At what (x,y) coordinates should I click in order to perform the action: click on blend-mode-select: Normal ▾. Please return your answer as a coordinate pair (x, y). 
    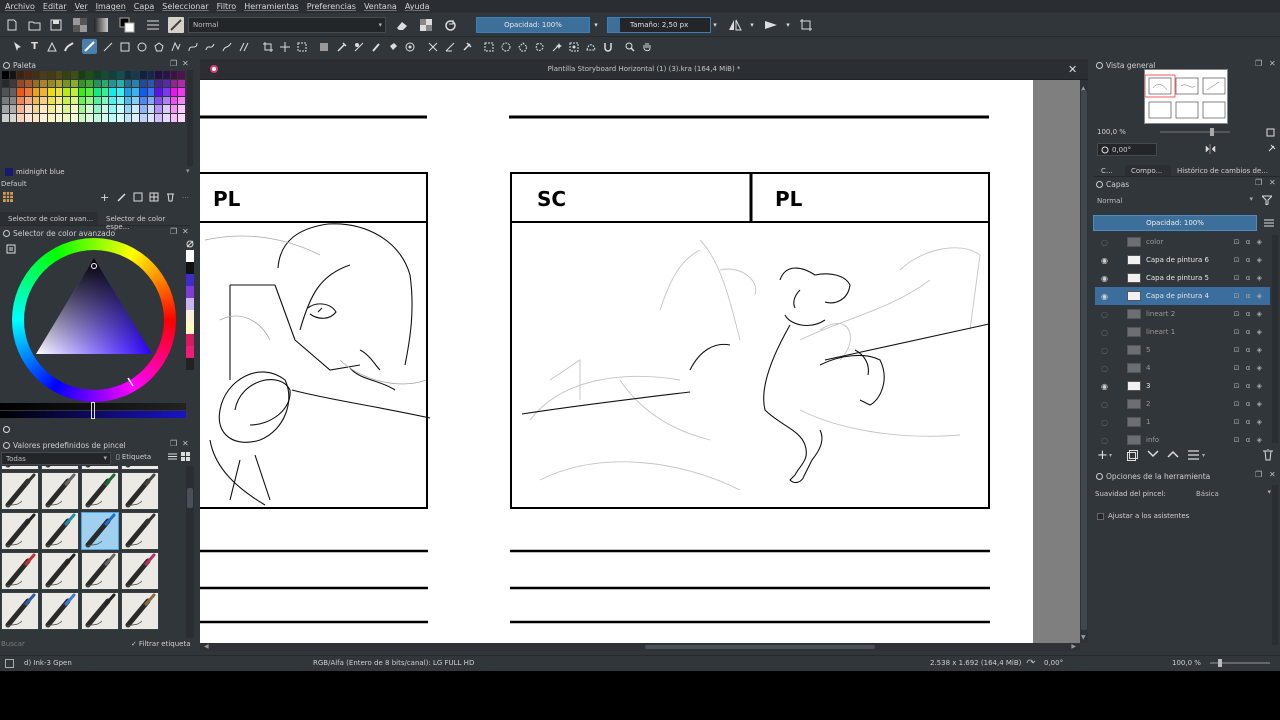
    Looking at the image, I should click on (287, 25).